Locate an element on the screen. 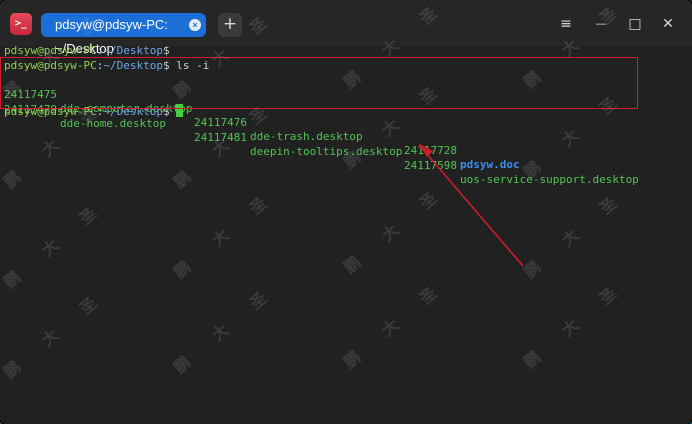 The image size is (692, 424). new-tab-button: + is located at coordinates (230, 25).